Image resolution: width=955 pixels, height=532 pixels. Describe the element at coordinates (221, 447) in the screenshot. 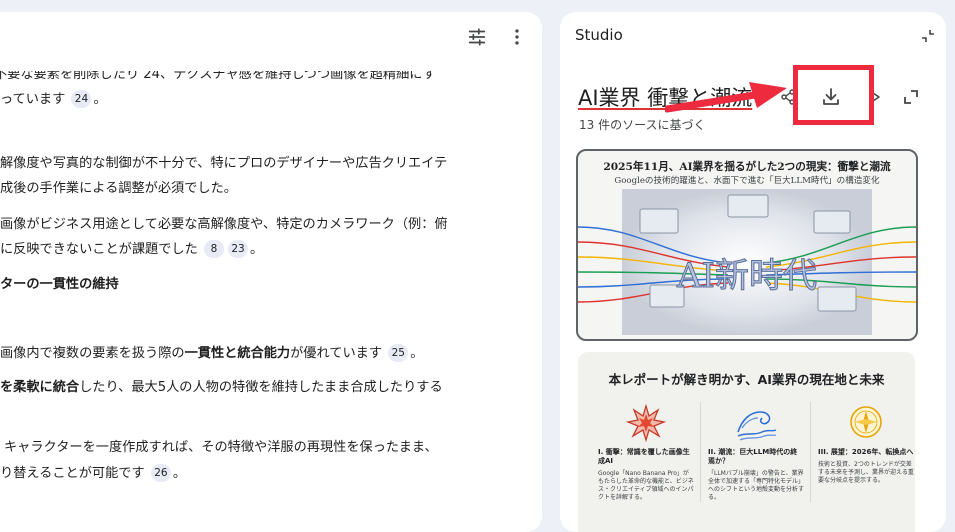

I see `chat-line: キャラクターを一度作成すれば、その特徴や洋服の再現性を保ったまま、` at that location.